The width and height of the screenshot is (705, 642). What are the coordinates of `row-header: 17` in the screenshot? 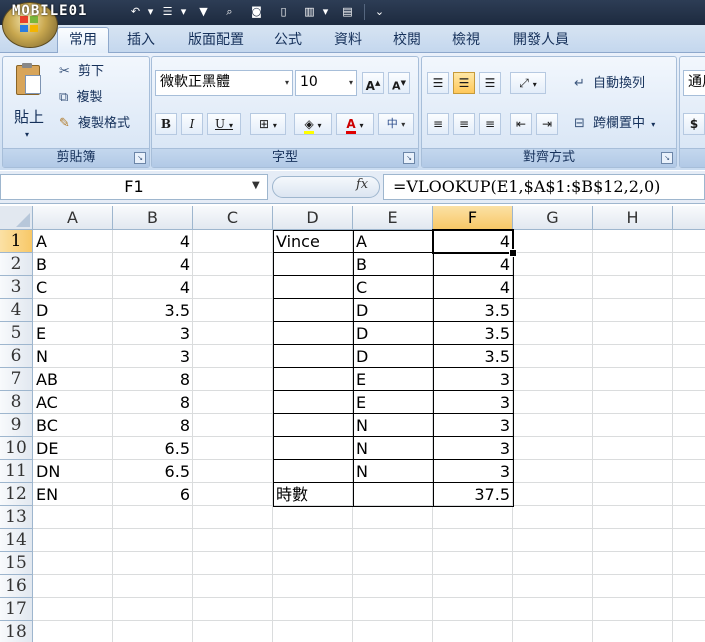 It's located at (16, 609).